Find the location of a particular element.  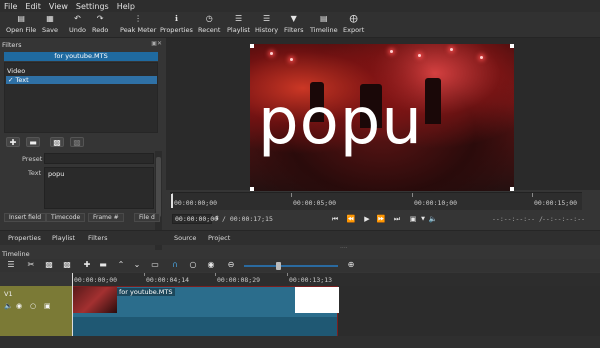

skip-previous-icon: ⏮ is located at coordinates (335, 219).